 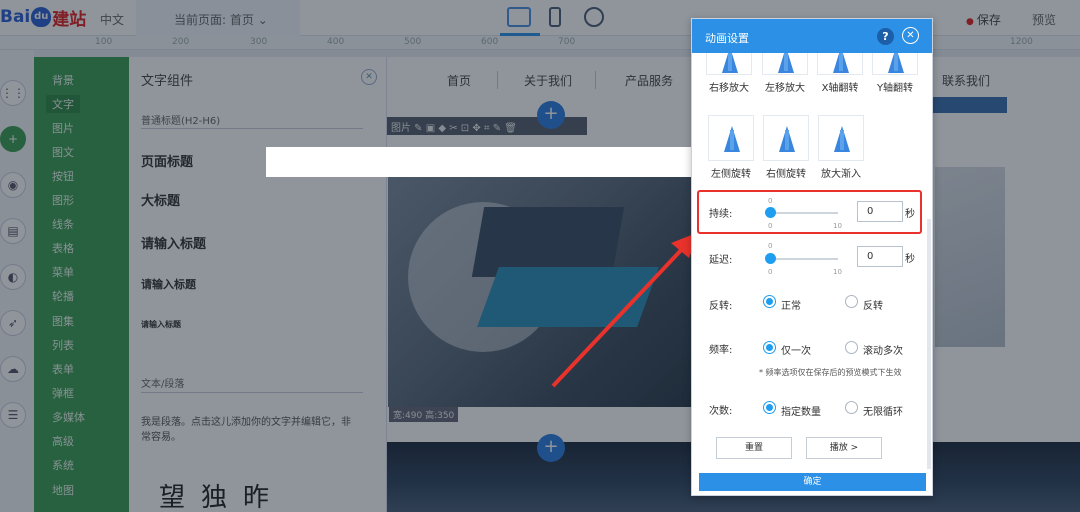 I want to click on reverse-normal-radio, so click(x=769, y=301).